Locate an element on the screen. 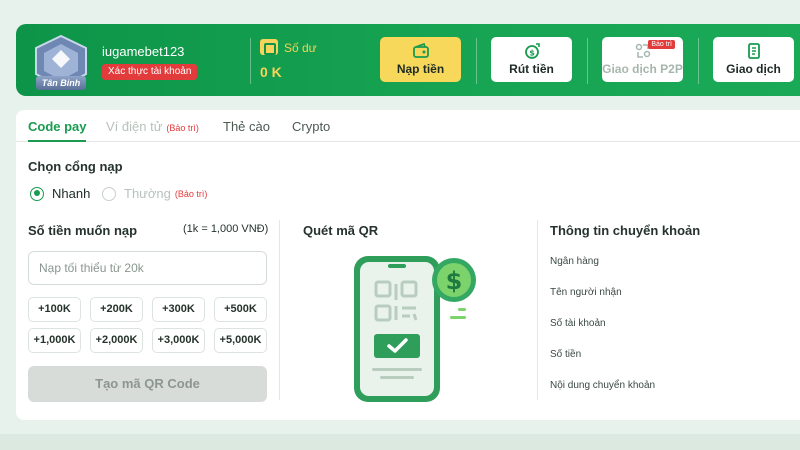  page-footer-strip is located at coordinates (400, 442).